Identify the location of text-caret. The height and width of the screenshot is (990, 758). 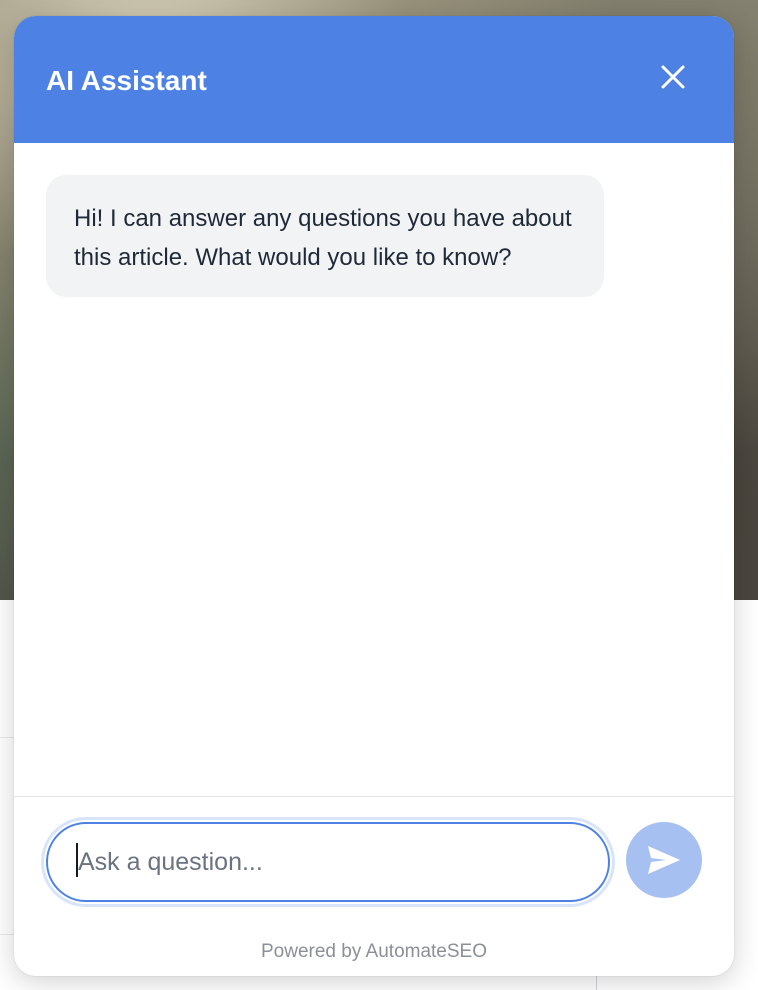
(77, 860).